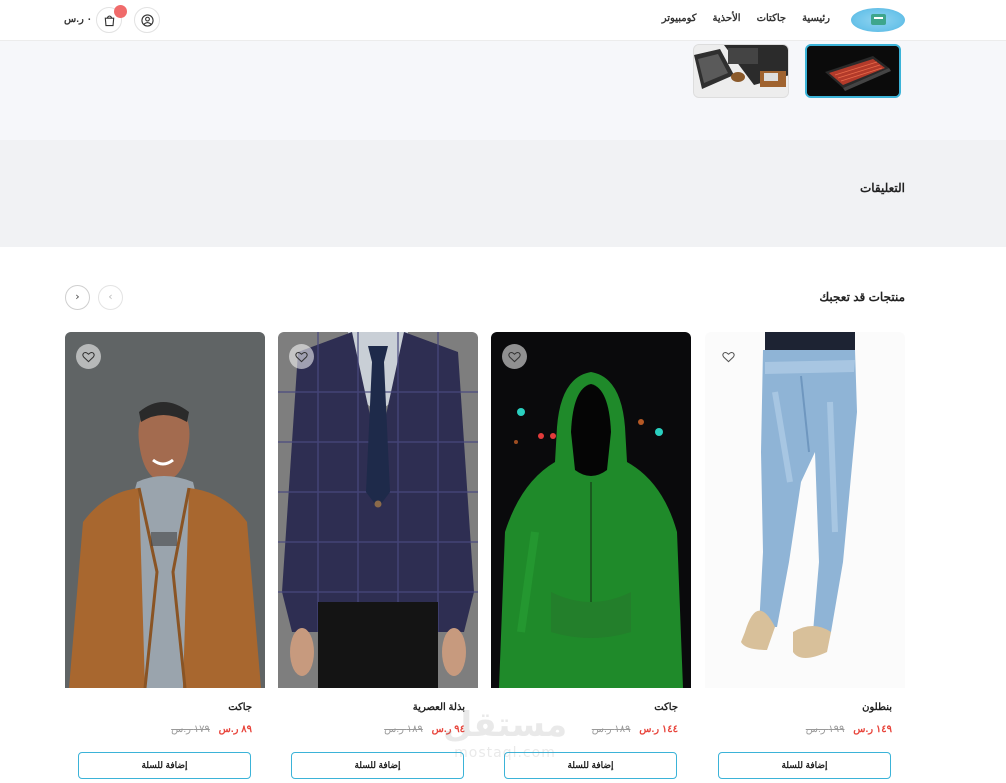  What do you see at coordinates (503, 90) in the screenshot?
I see `product-gallery` at bounding box center [503, 90].